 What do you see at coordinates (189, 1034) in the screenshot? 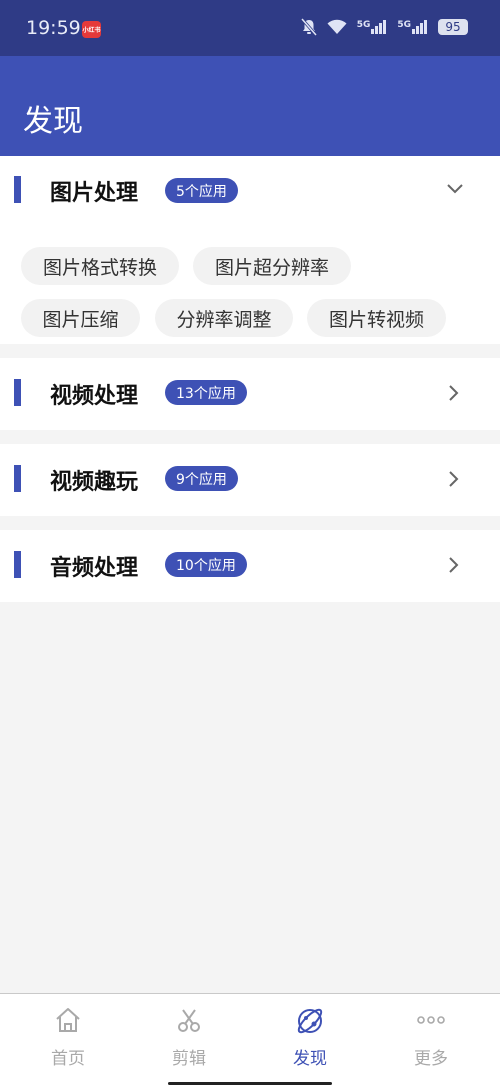
I see `nav-item-edit: 剪辑` at bounding box center [189, 1034].